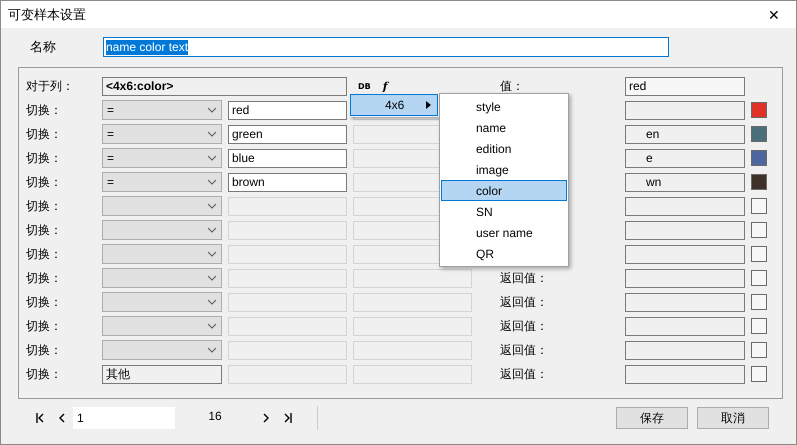 This screenshot has height=445, width=797. I want to click on return-value-field: en, so click(685, 134).